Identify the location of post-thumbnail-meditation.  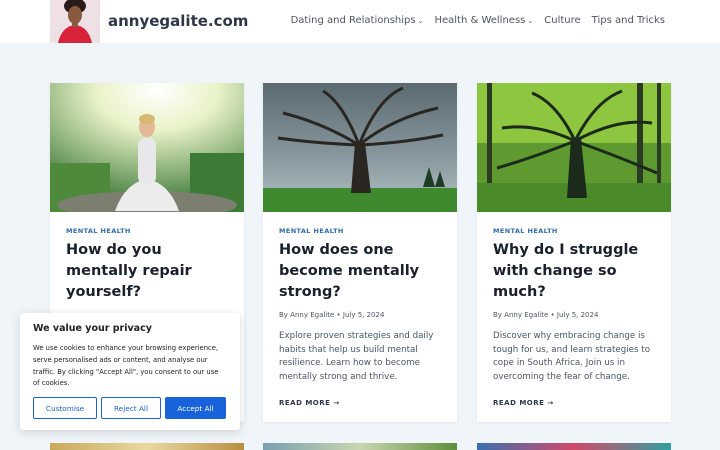
(147, 147).